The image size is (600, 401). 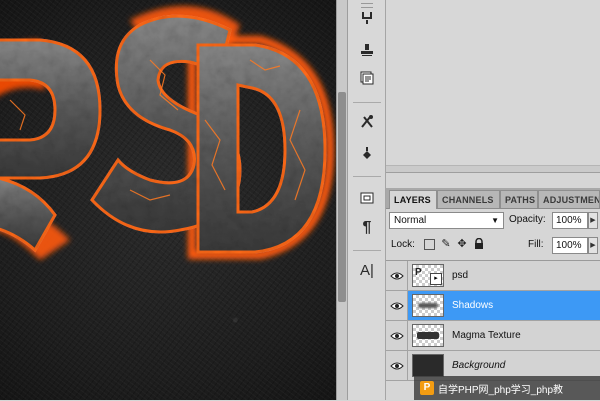 I want to click on lock-brush-icon: ✎, so click(x=446, y=244).